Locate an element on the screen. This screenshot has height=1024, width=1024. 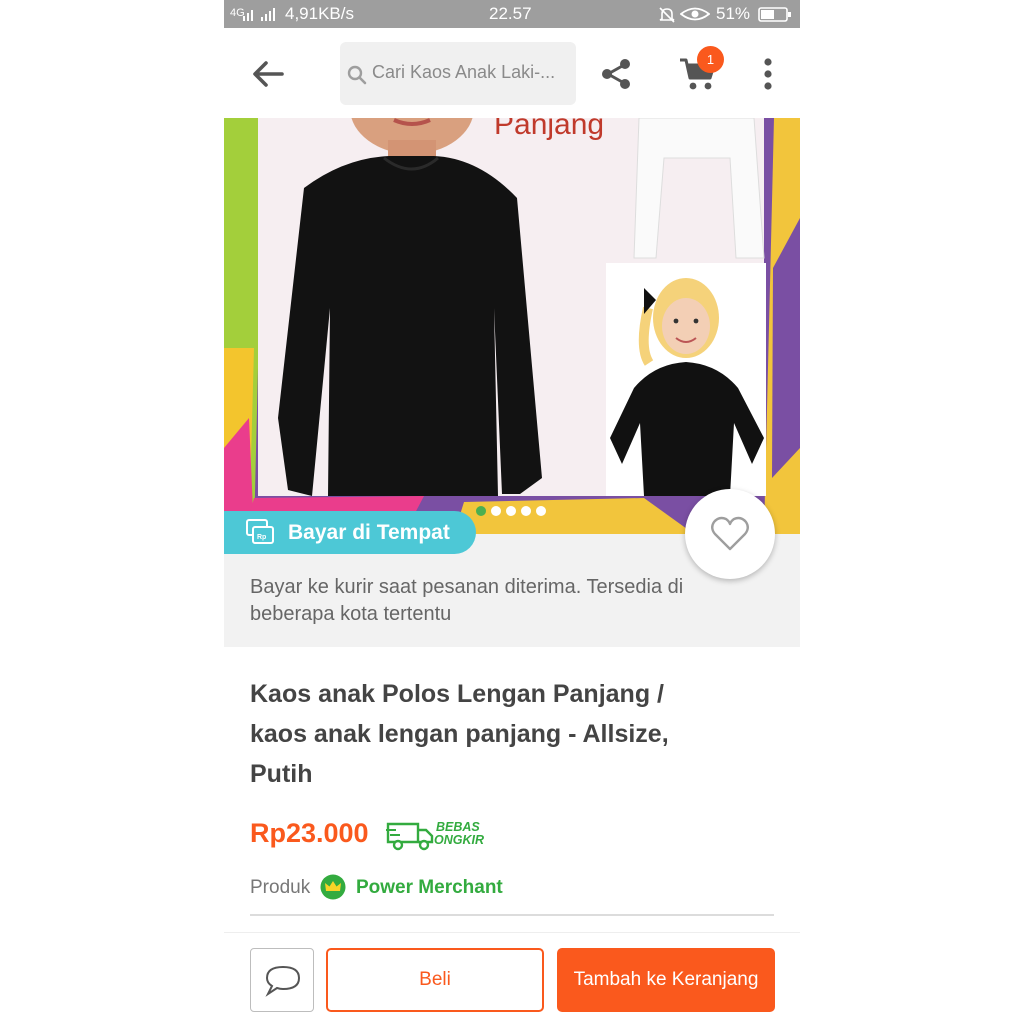
free-shipping-line1: BEBAS is located at coordinates (458, 827).